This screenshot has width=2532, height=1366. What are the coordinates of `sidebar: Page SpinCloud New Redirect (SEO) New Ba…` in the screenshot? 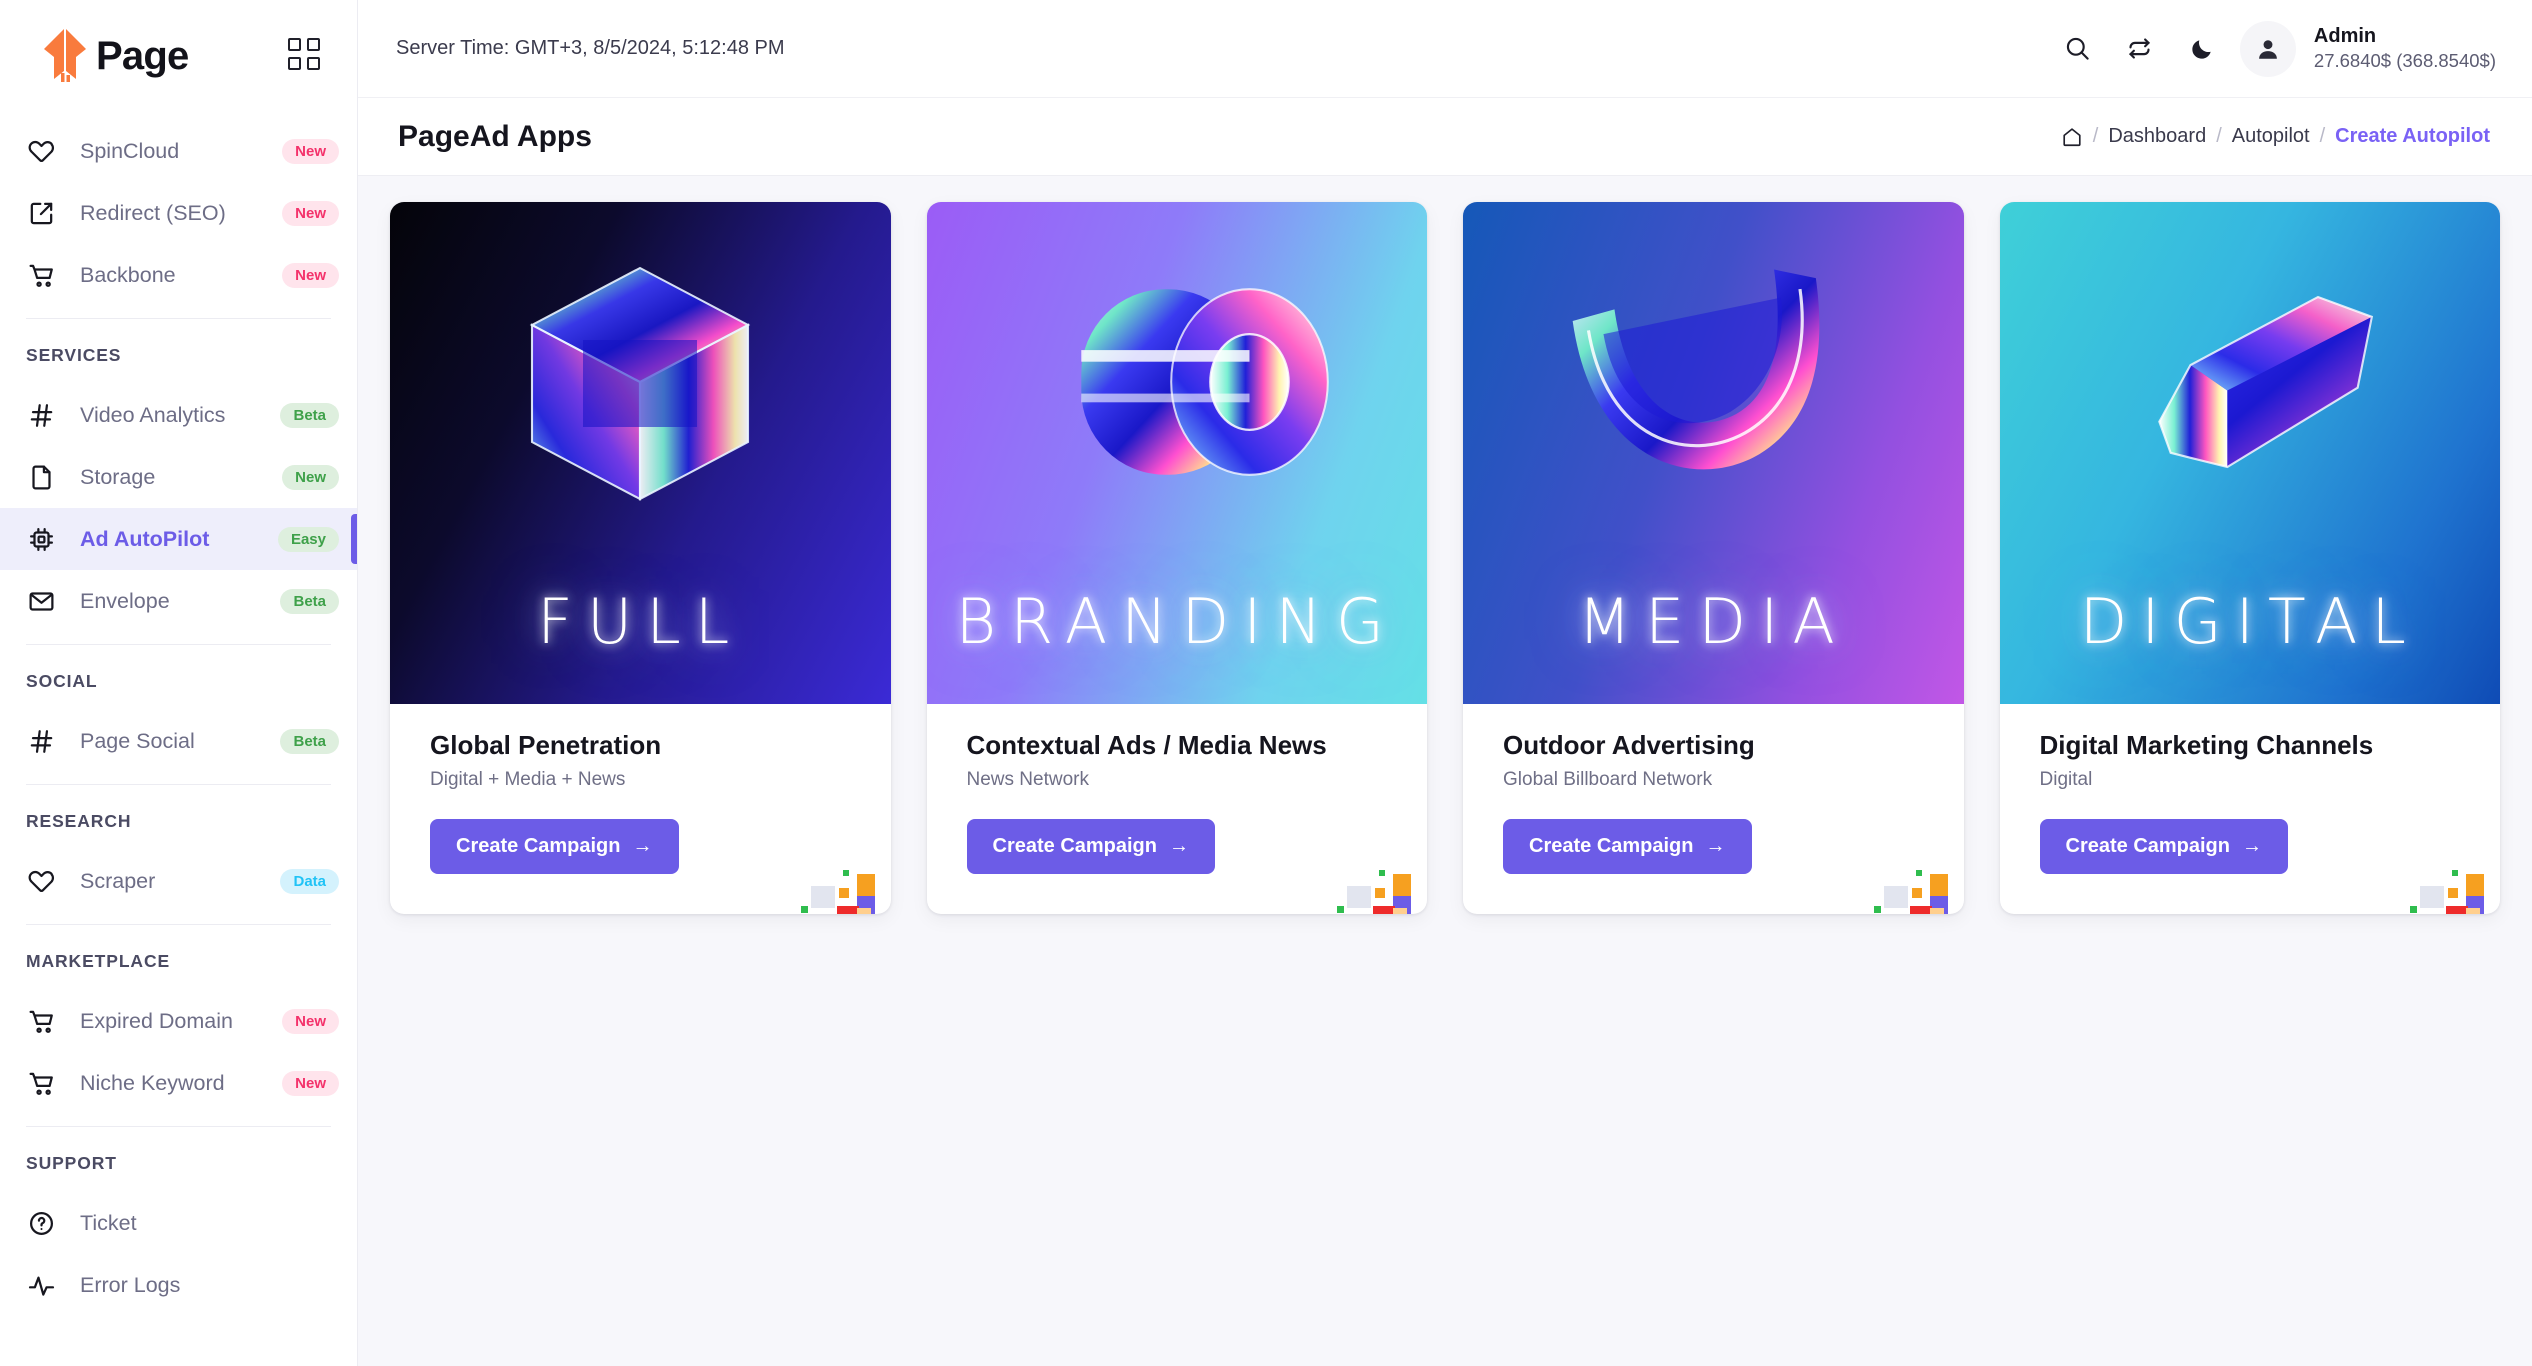 It's located at (179, 683).